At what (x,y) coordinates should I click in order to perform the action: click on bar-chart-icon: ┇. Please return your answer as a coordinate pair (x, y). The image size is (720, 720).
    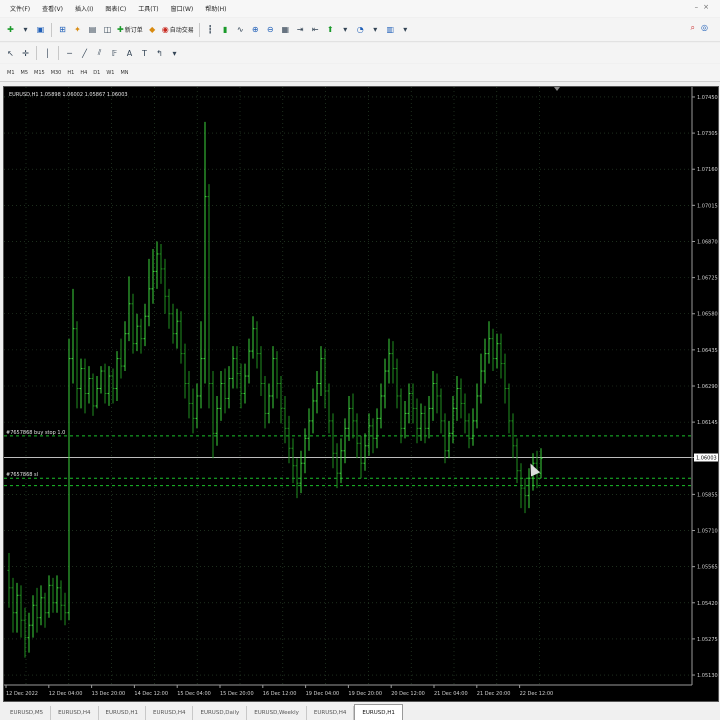
    Looking at the image, I should click on (210, 29).